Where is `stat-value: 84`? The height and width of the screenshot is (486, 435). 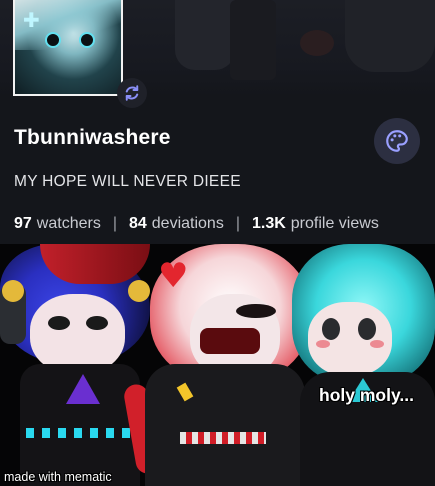
stat-value: 84 is located at coordinates (137, 223).